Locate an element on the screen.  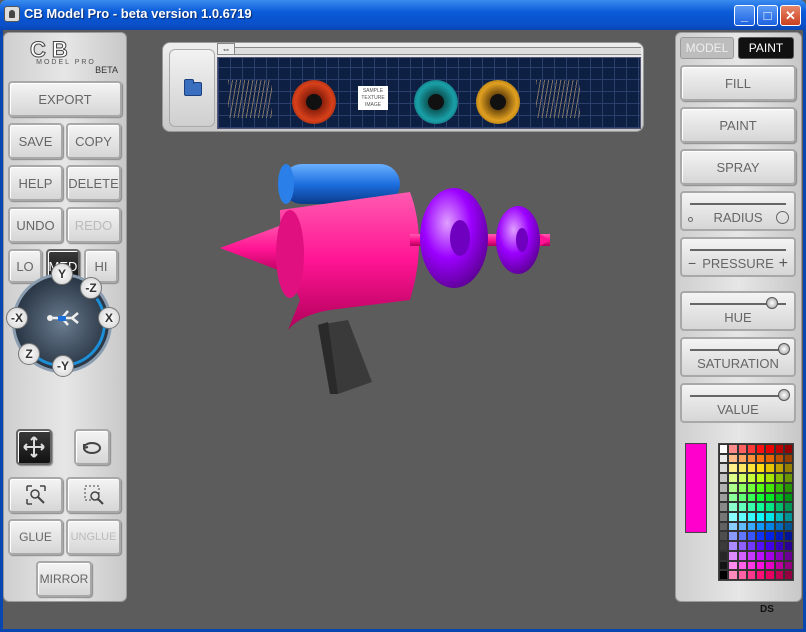
pressure-slider-track is located at coordinates (738, 250).